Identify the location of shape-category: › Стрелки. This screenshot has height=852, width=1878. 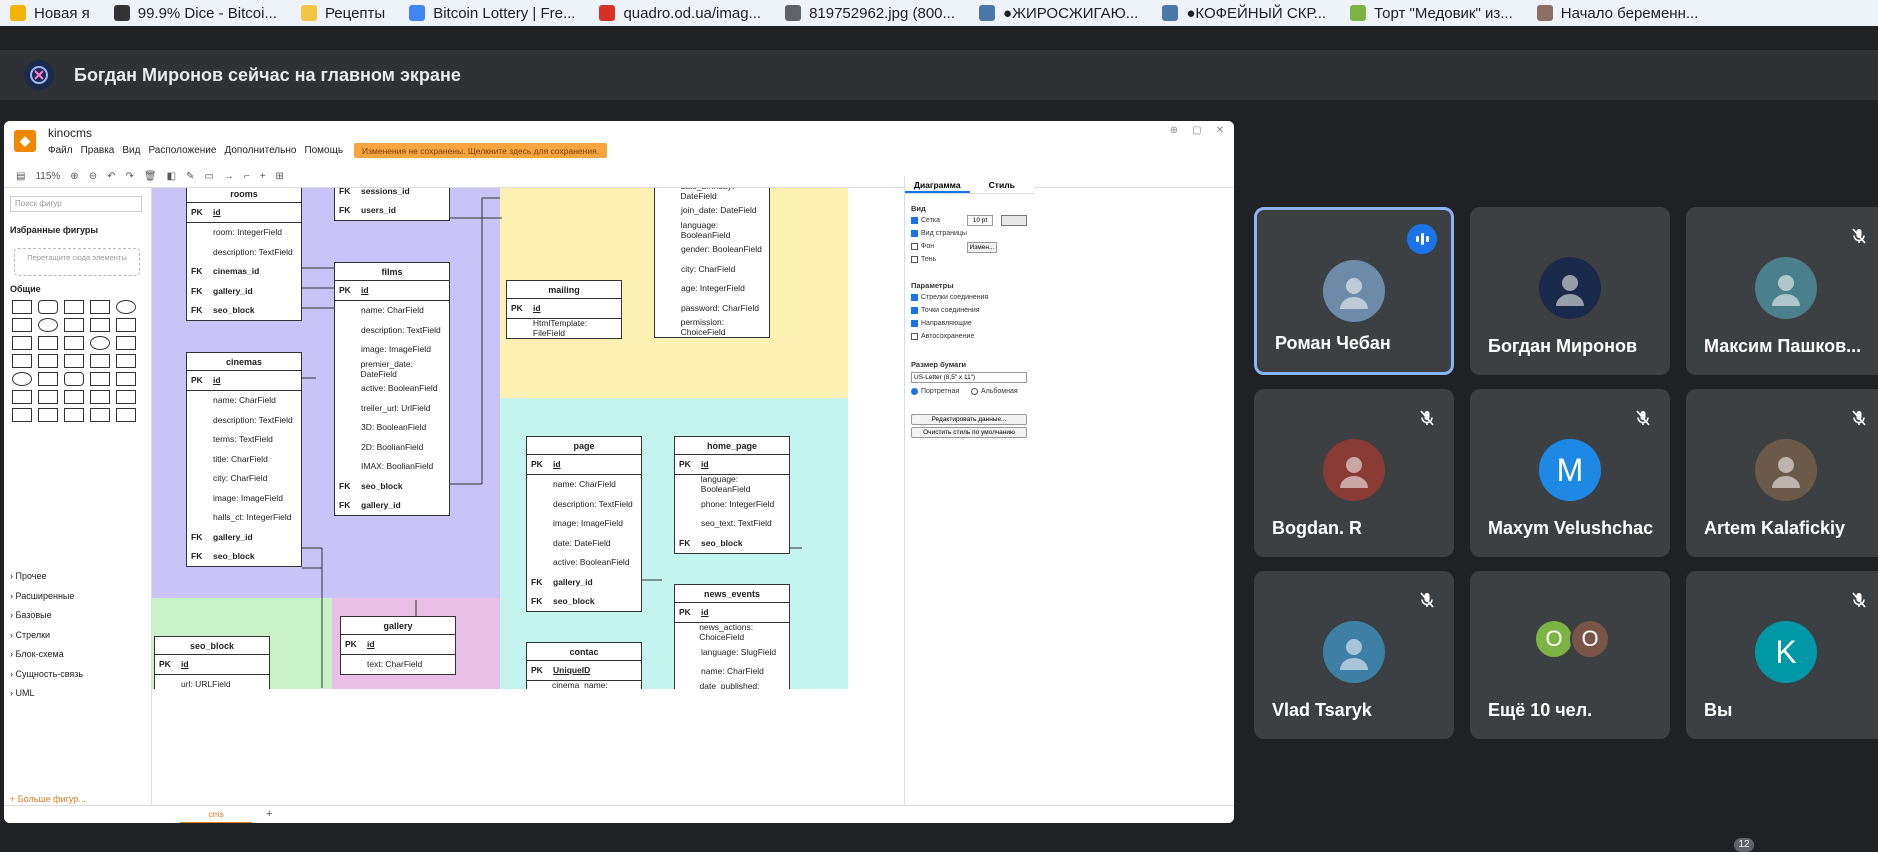
(30, 635).